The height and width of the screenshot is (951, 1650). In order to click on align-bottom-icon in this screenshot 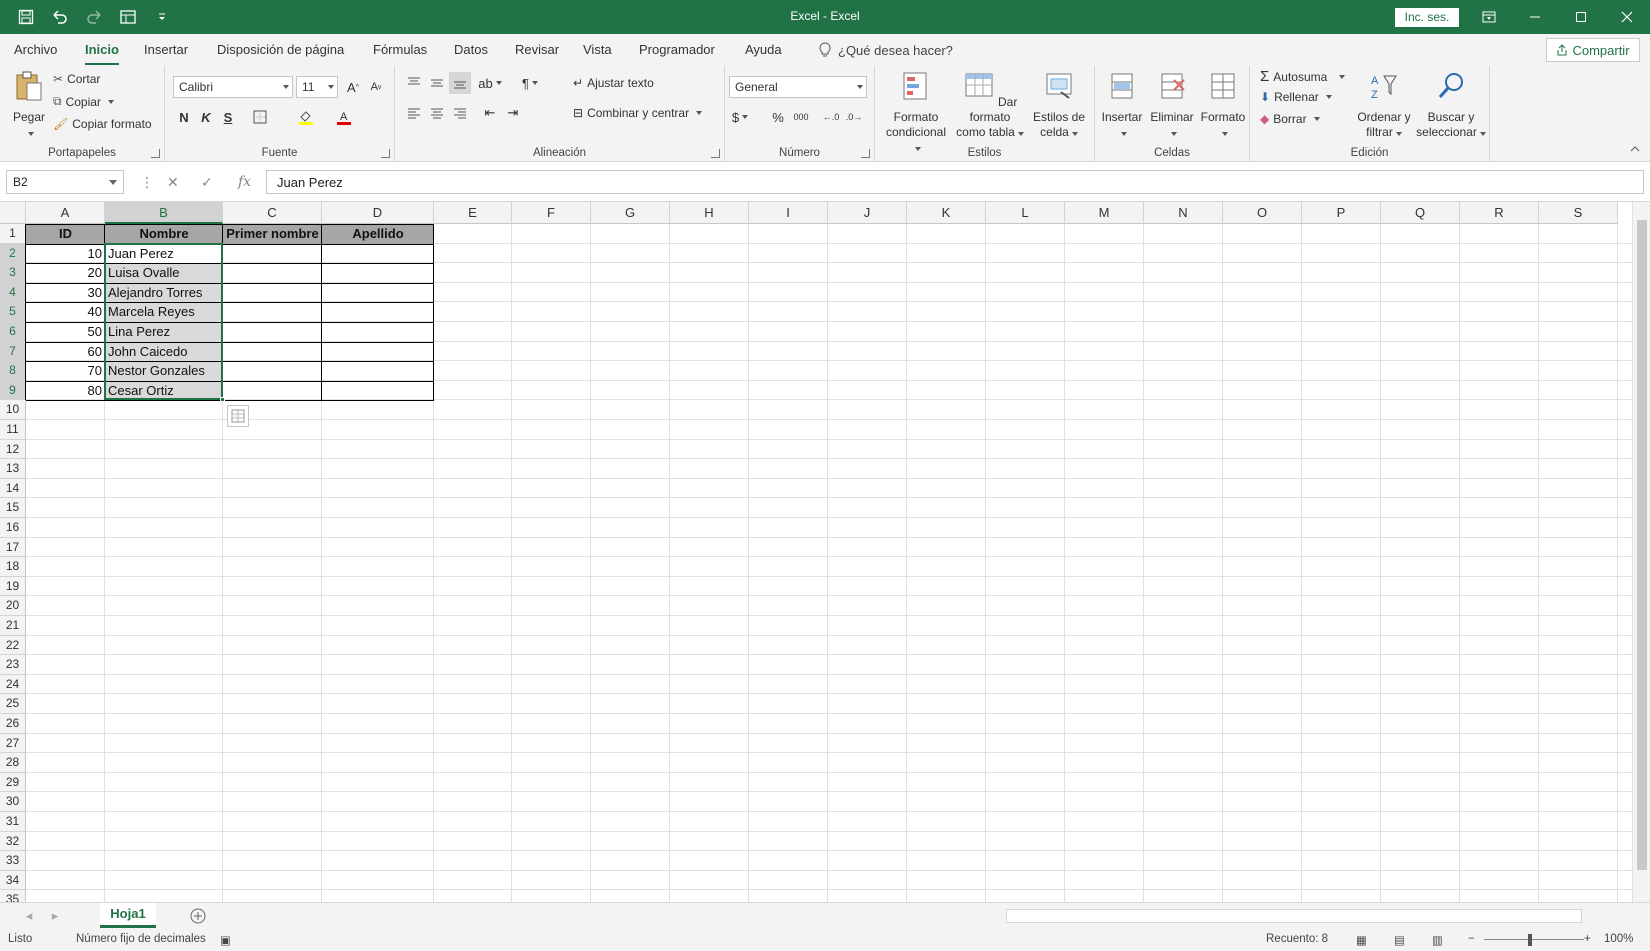, I will do `click(460, 83)`.